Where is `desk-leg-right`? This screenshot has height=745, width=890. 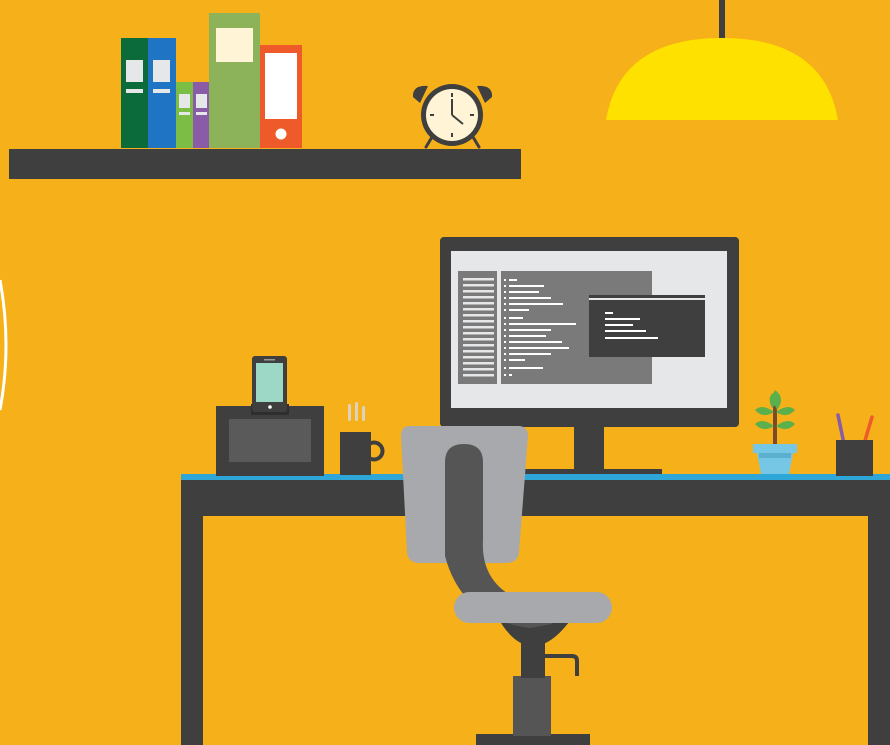 desk-leg-right is located at coordinates (879, 627).